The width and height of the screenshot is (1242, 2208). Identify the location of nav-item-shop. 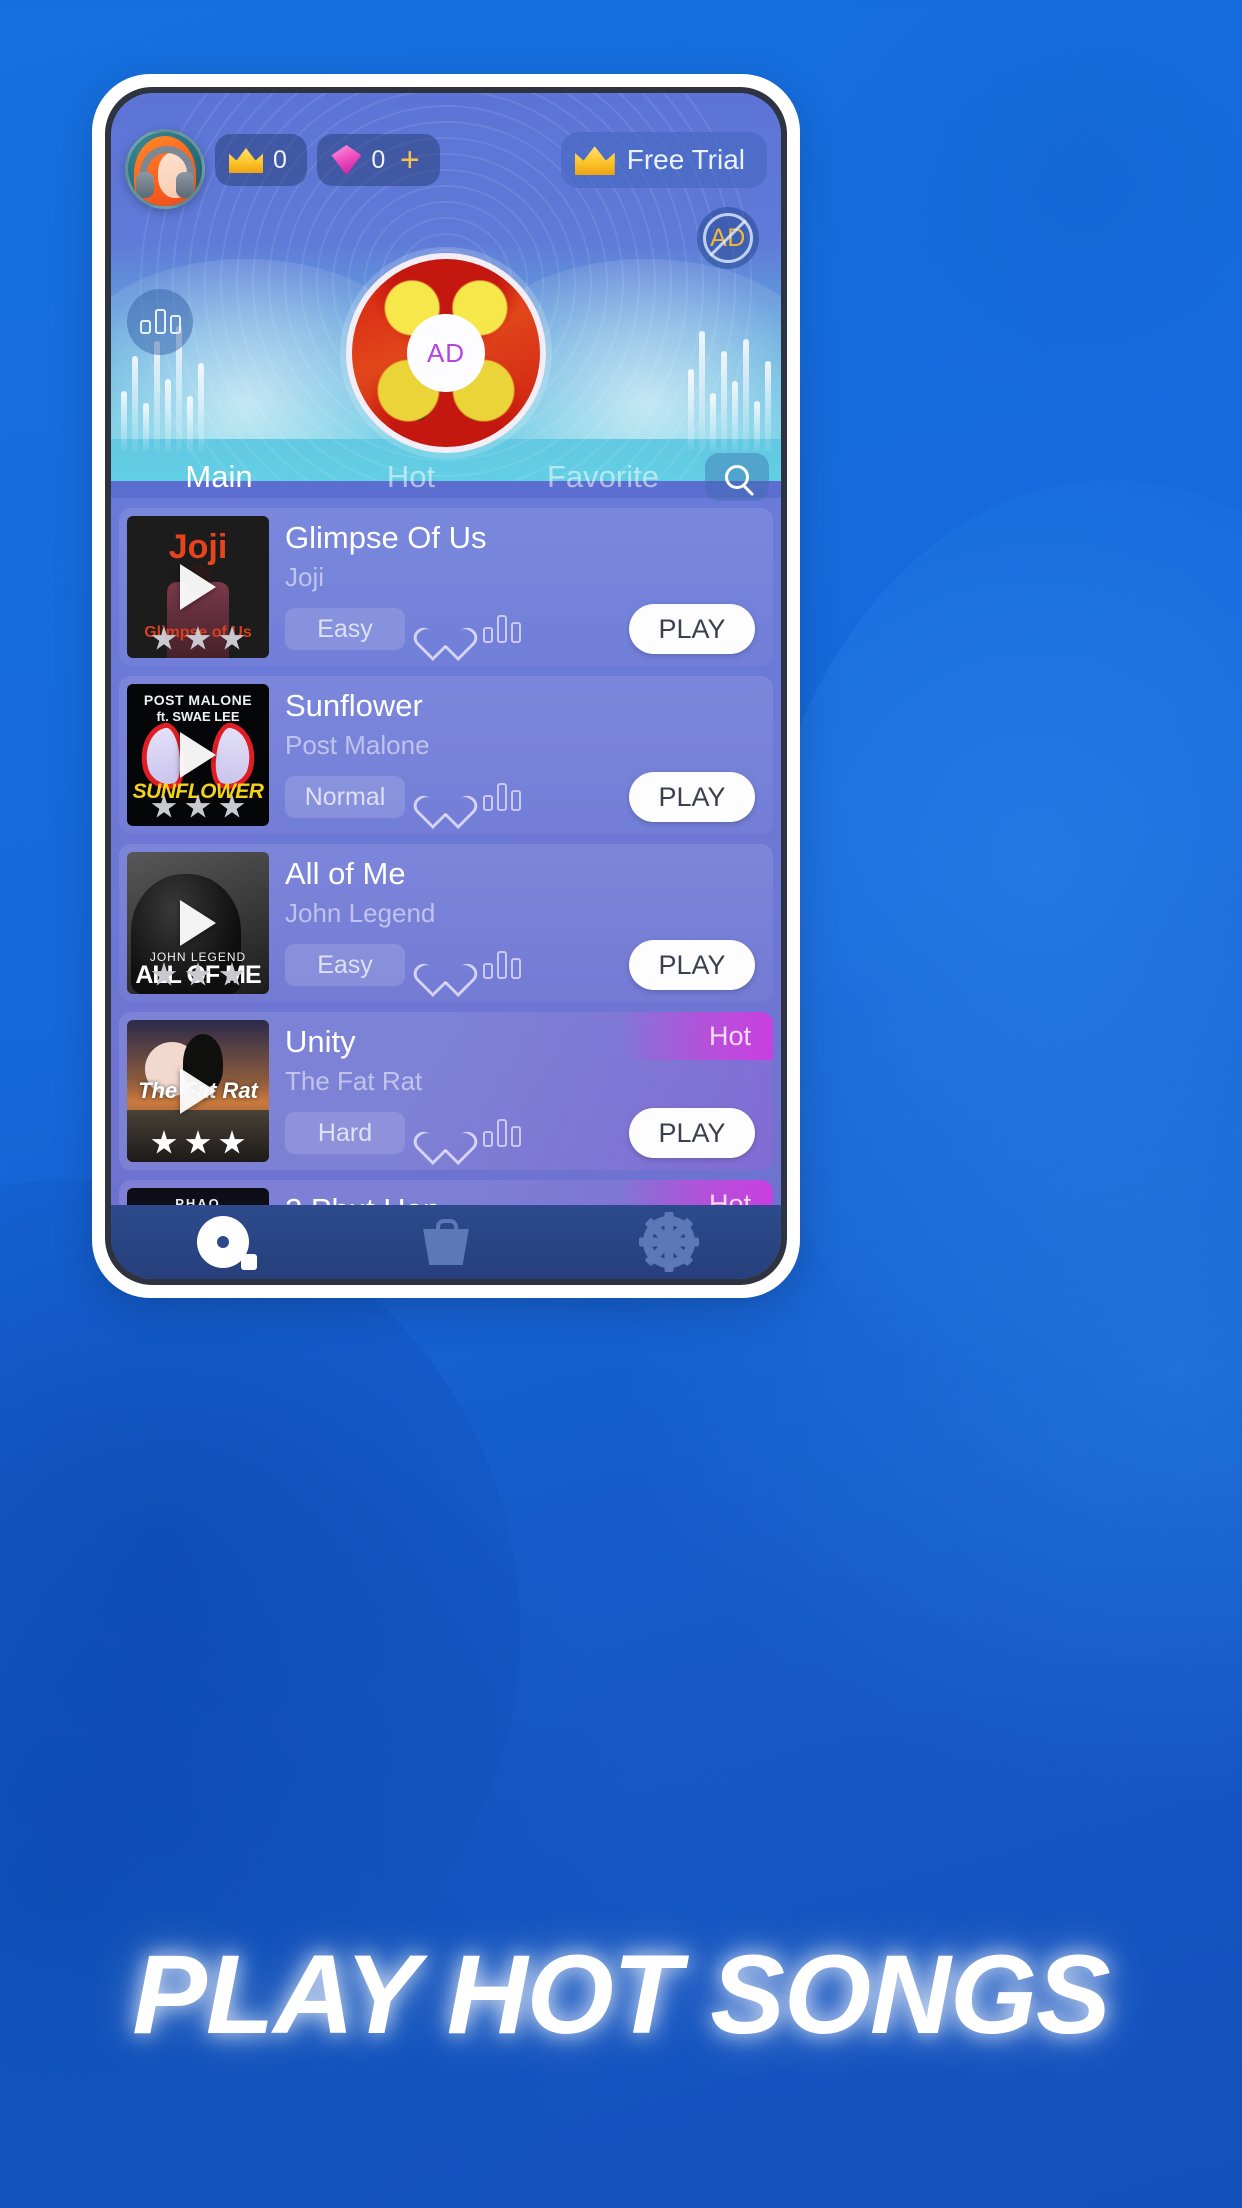
(445, 1242).